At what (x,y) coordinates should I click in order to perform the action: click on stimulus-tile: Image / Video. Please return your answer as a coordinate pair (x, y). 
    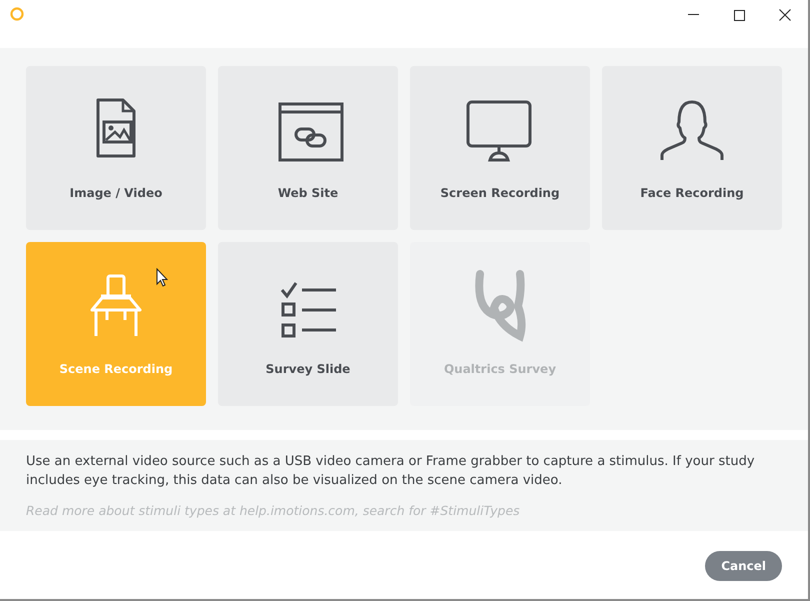
    Looking at the image, I should click on (116, 148).